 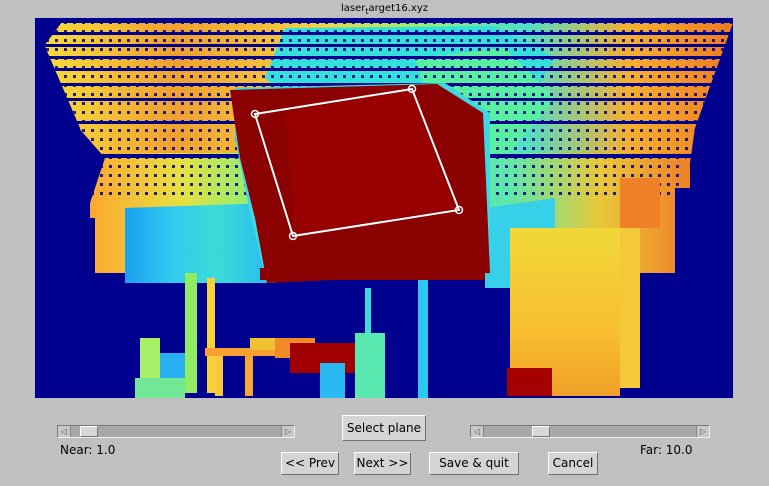 What do you see at coordinates (176, 431) in the screenshot?
I see `near-slider: ◁ ▷` at bounding box center [176, 431].